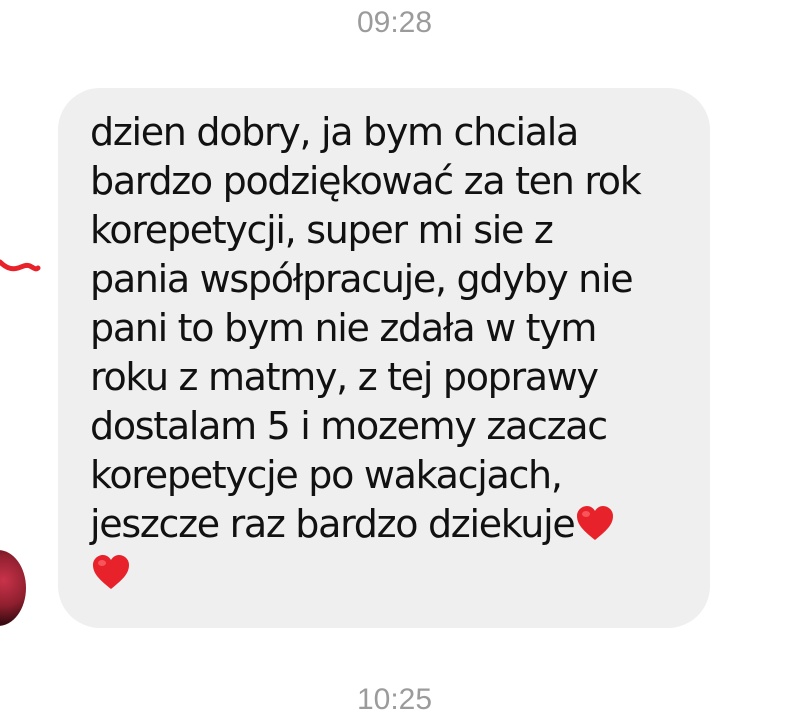  Describe the element at coordinates (366, 181) in the screenshot. I see `message-line: bardzo podziękować za ten rok` at that location.